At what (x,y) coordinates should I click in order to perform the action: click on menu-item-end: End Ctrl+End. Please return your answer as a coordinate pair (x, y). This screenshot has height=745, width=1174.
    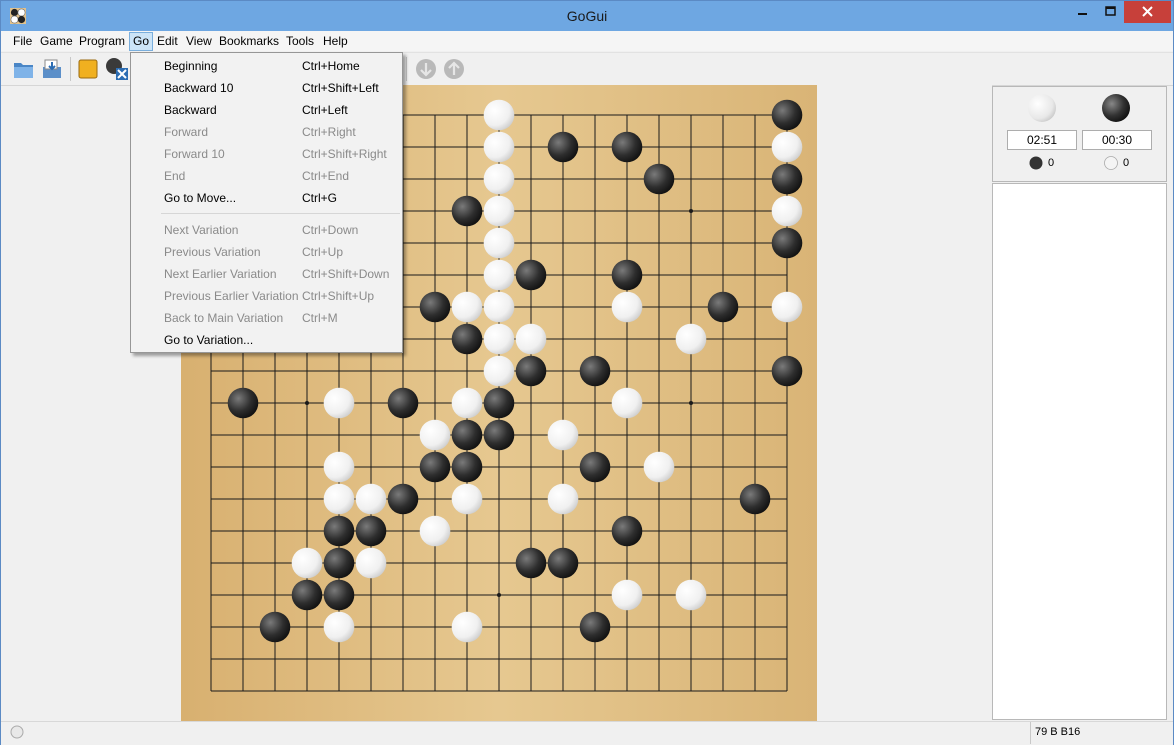
    Looking at the image, I should click on (266, 176).